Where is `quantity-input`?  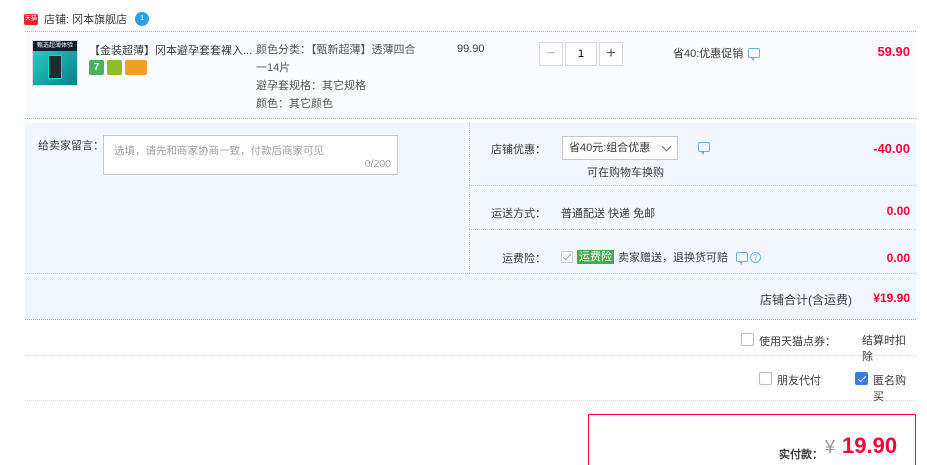
quantity-input is located at coordinates (581, 54).